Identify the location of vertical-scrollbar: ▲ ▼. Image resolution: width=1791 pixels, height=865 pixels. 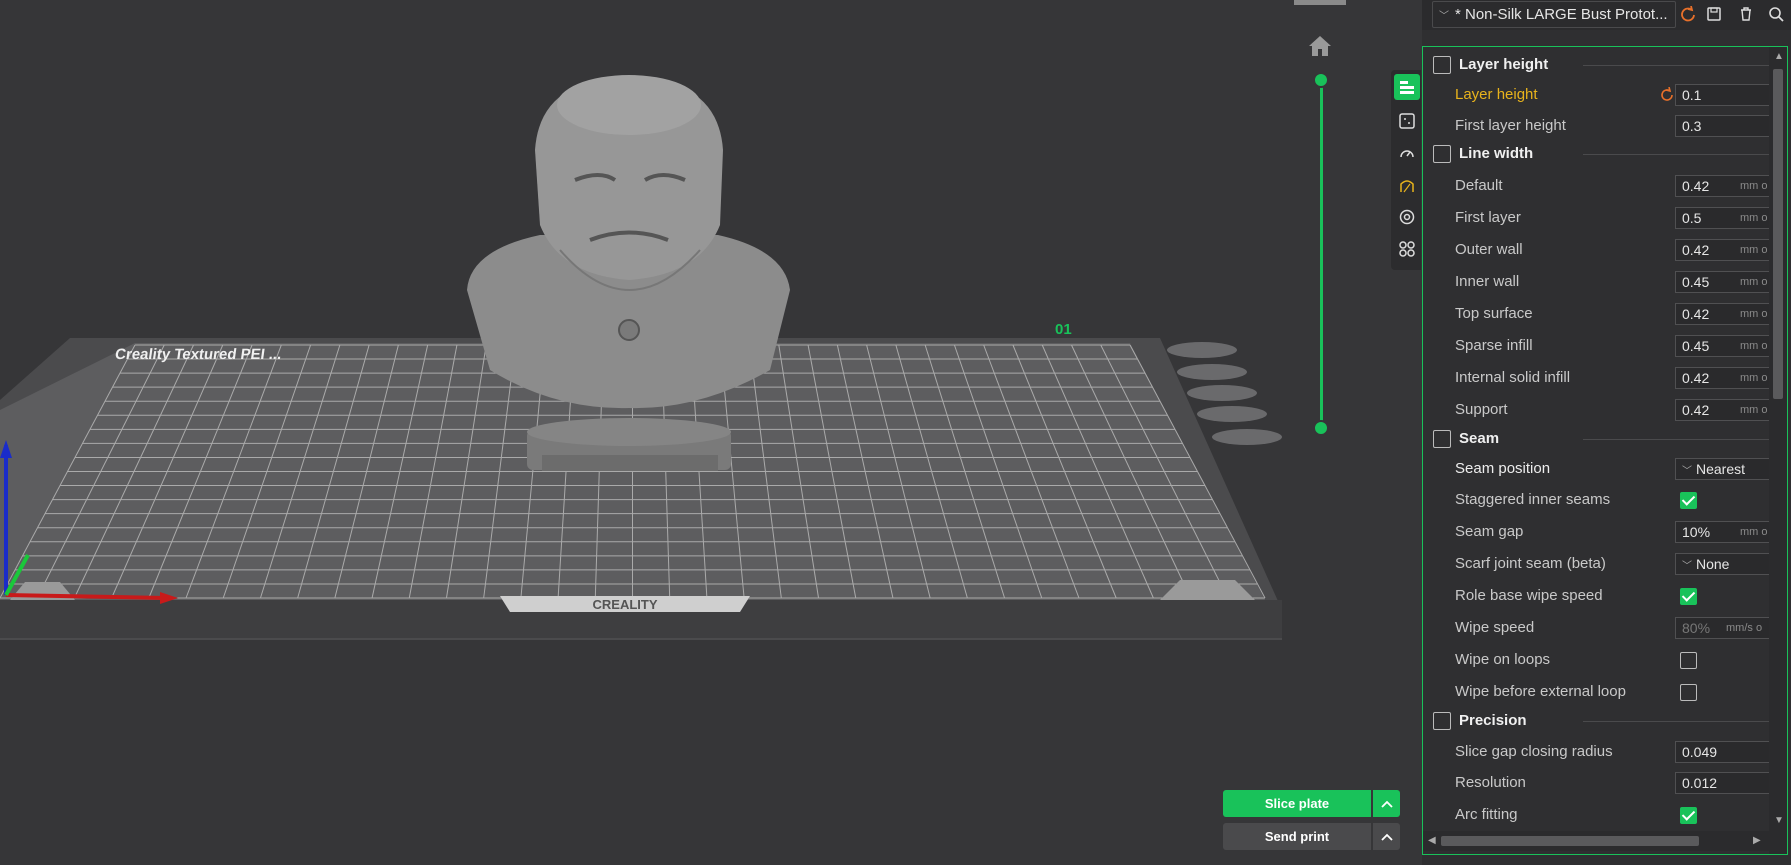
(1778, 450).